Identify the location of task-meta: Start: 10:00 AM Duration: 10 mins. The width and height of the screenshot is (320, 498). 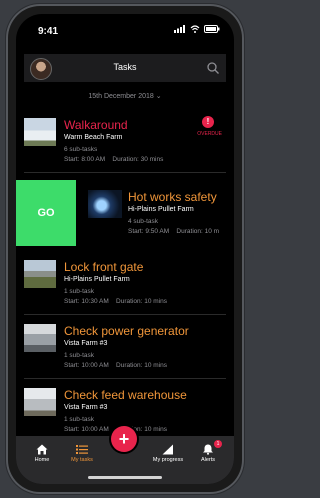
(115, 365).